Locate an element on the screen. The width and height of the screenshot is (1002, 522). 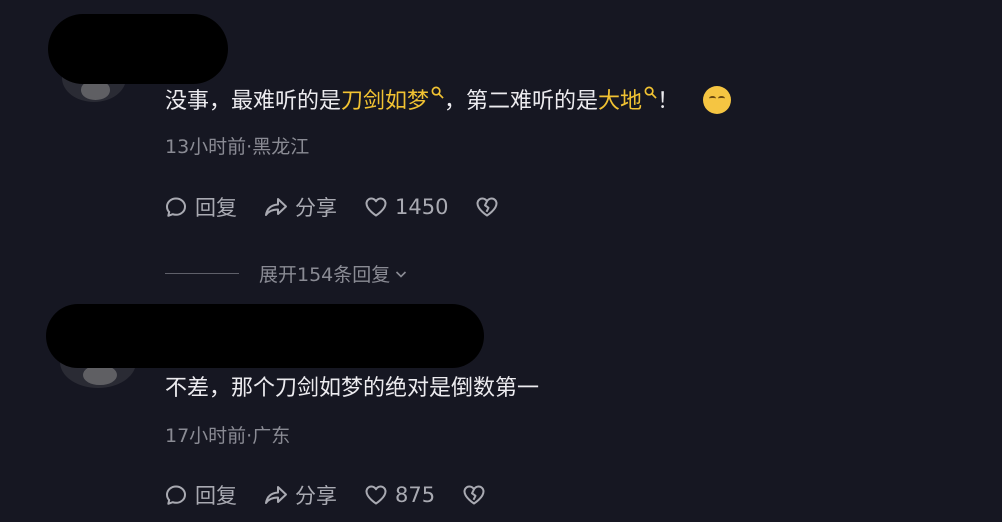
comment-meta: 13小时前·黑龙江 is located at coordinates (237, 147).